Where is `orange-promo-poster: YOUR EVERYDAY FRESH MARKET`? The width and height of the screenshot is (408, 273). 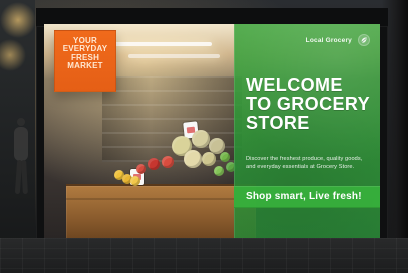
orange-promo-poster: YOUR EVERYDAY FRESH MARKET is located at coordinates (85, 61).